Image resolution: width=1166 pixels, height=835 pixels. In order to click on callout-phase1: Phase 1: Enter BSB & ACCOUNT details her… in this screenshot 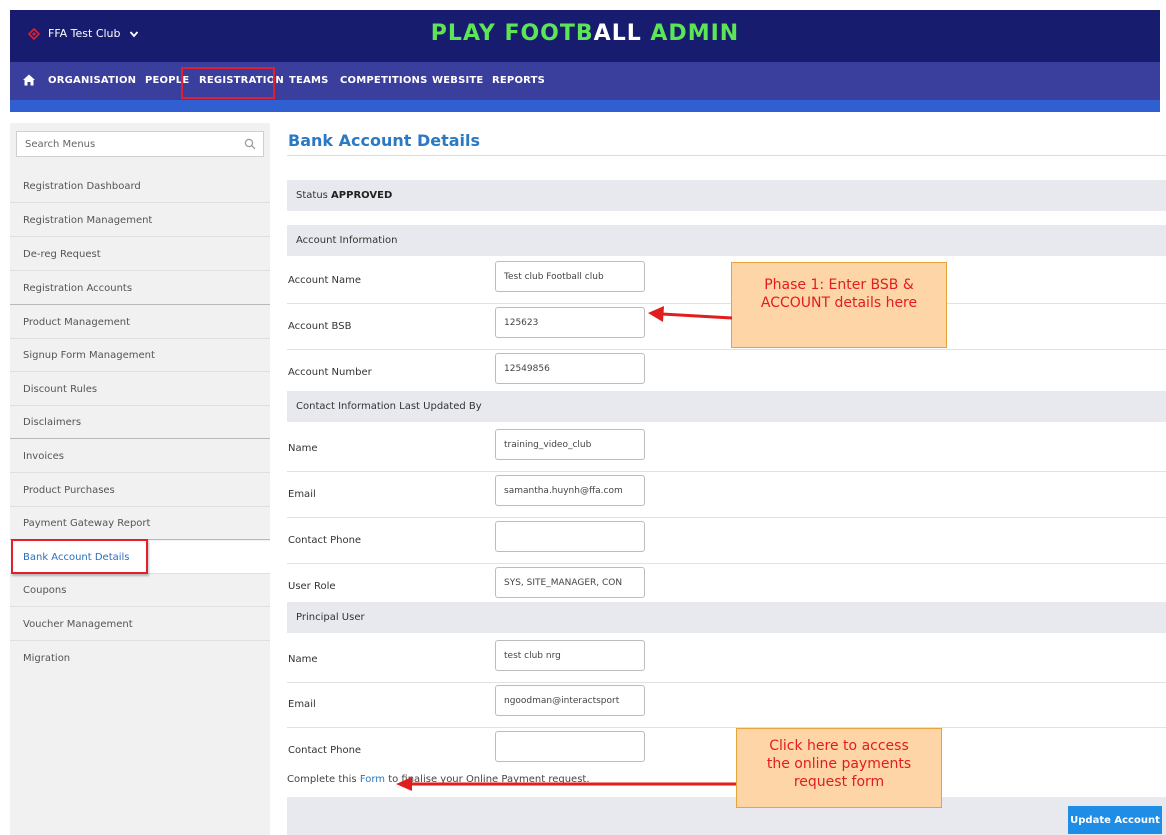, I will do `click(839, 305)`.